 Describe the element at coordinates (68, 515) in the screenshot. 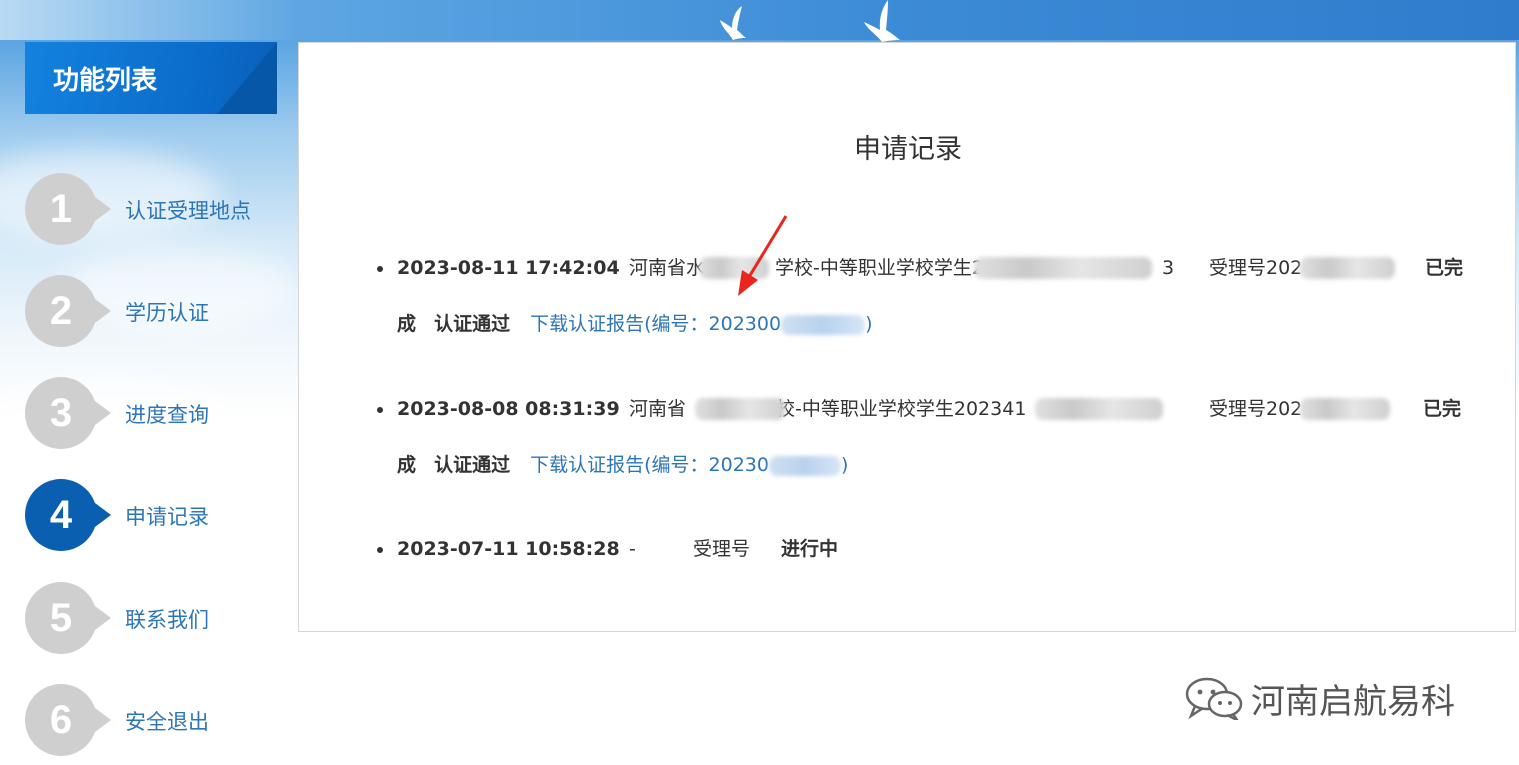

I see `step-number-badge: 4` at that location.